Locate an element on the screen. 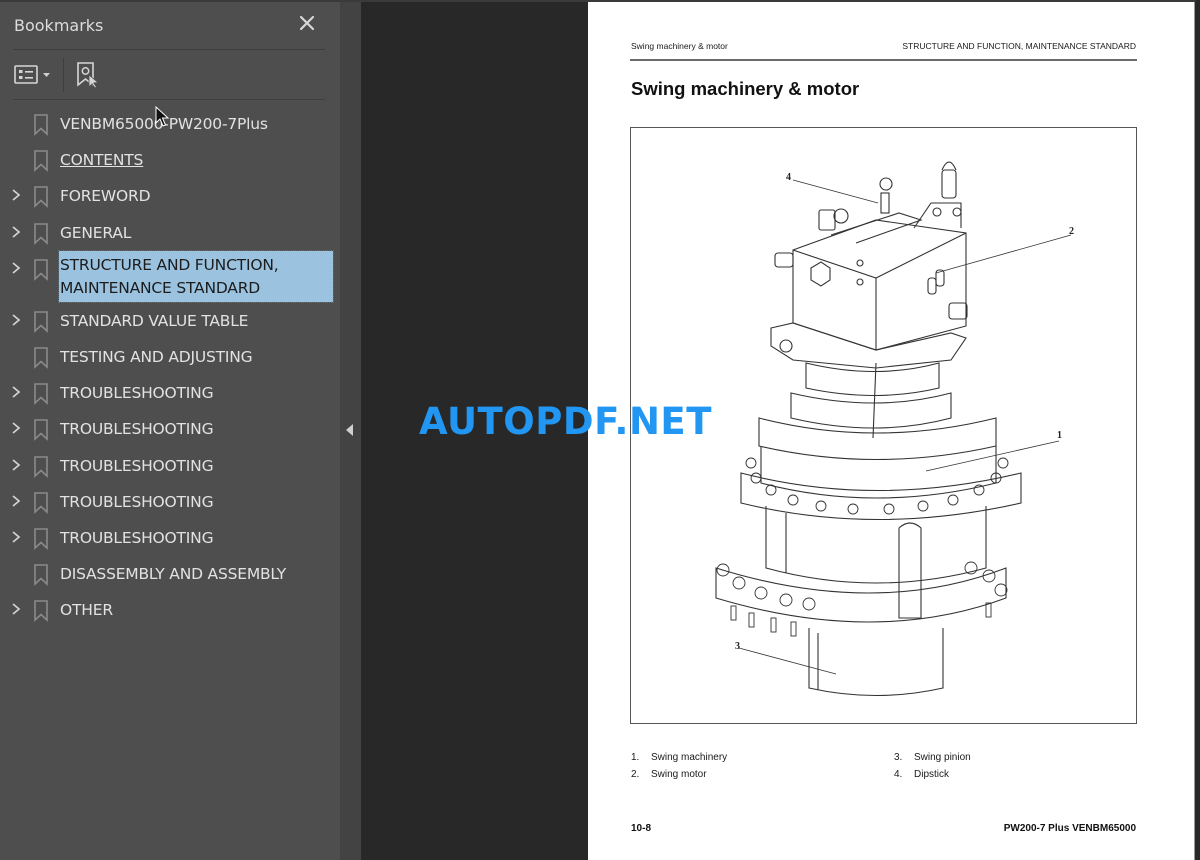 This screenshot has width=1200, height=860. bookmark-label: STANDARD VALUE TABLE is located at coordinates (154, 321).